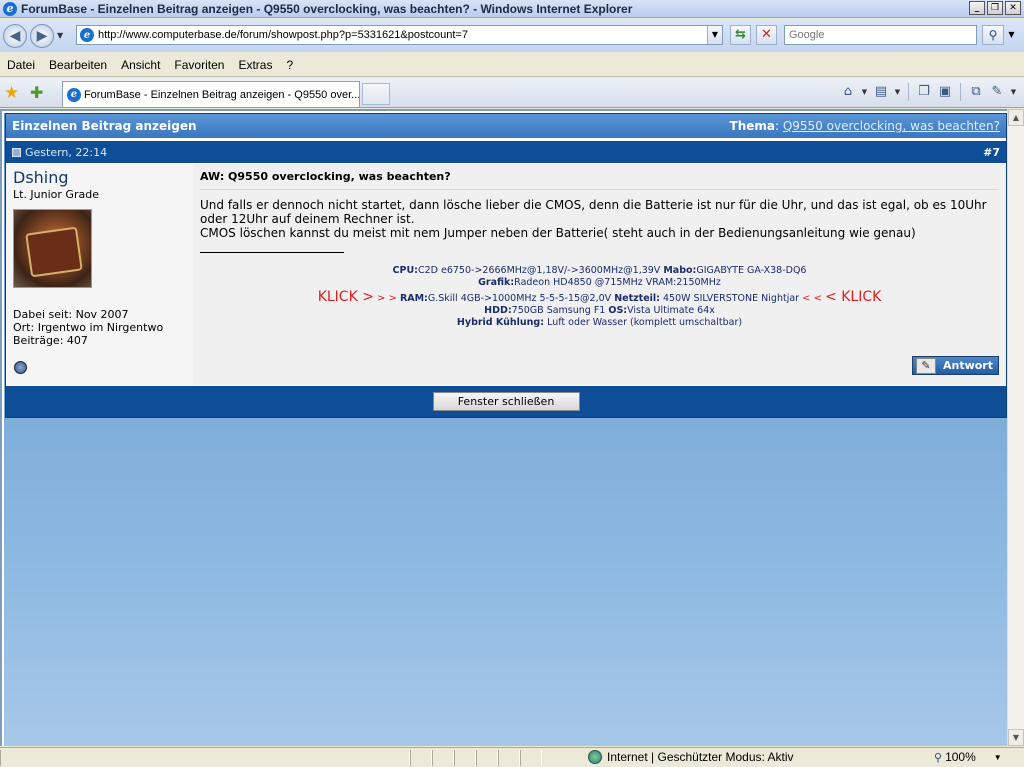  I want to click on online-status-icon, so click(20, 367).